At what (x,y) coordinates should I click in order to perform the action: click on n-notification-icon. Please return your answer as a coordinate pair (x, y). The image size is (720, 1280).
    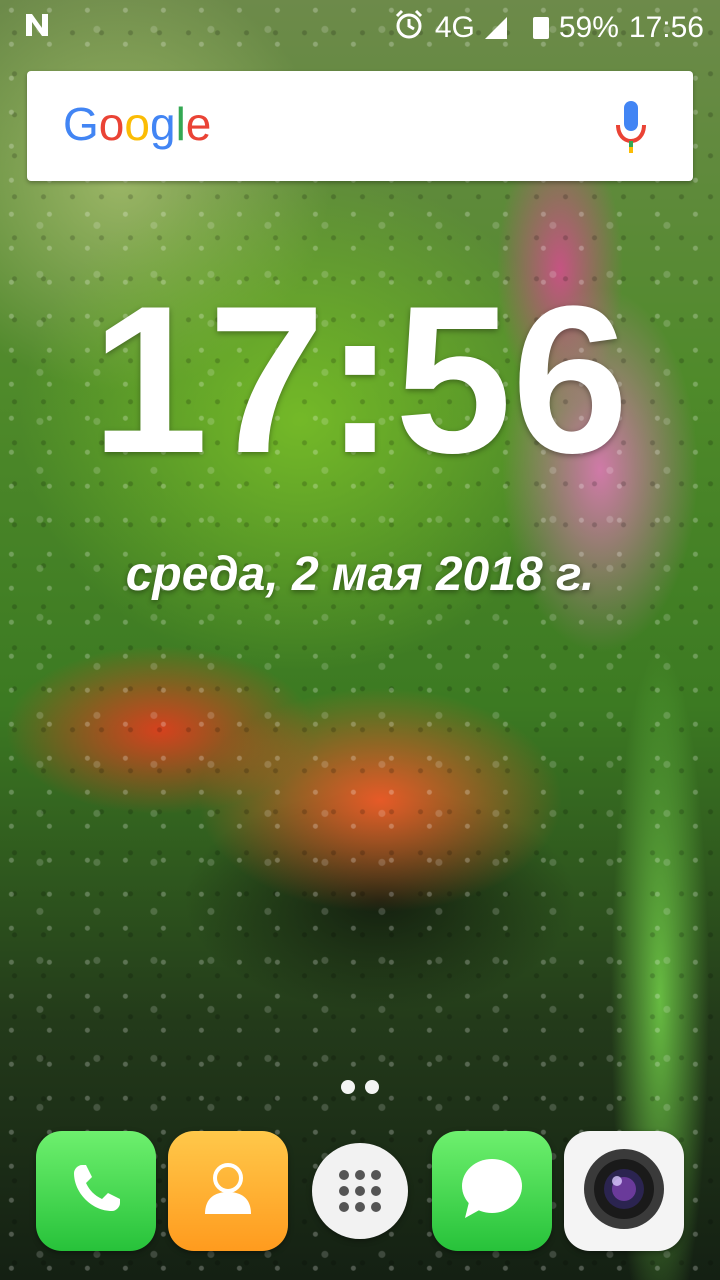
    Looking at the image, I should click on (37, 29).